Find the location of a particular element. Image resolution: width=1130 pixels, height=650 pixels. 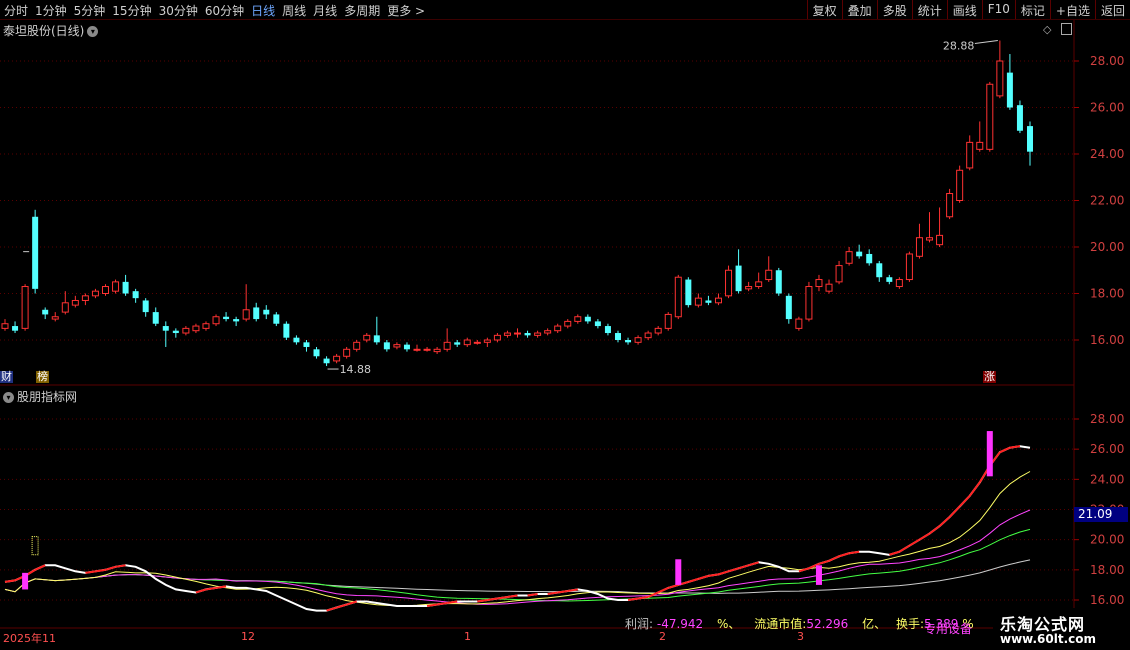

profit-label: 利润: is located at coordinates (639, 624).